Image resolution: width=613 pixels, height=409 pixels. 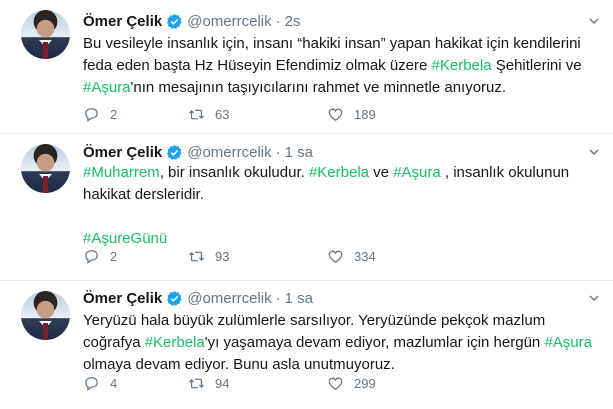 I want to click on tweet-actions: 4 94 299, so click(x=293, y=385).